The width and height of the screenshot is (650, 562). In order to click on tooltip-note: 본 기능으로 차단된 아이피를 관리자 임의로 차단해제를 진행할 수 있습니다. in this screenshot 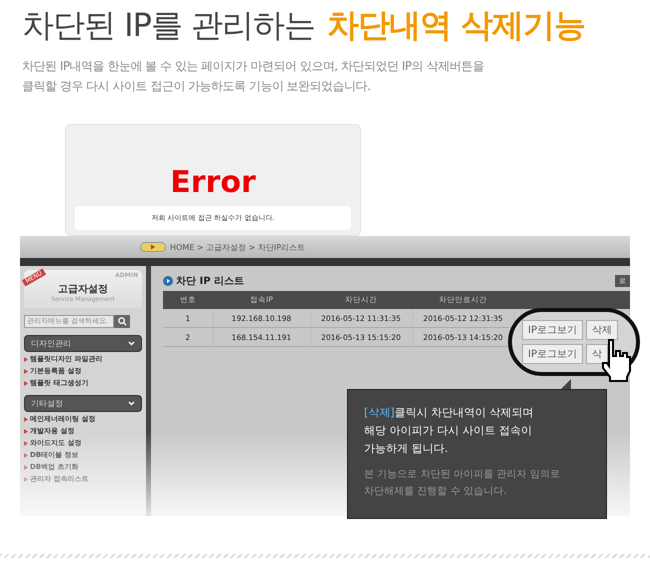, I will do `click(462, 483)`.